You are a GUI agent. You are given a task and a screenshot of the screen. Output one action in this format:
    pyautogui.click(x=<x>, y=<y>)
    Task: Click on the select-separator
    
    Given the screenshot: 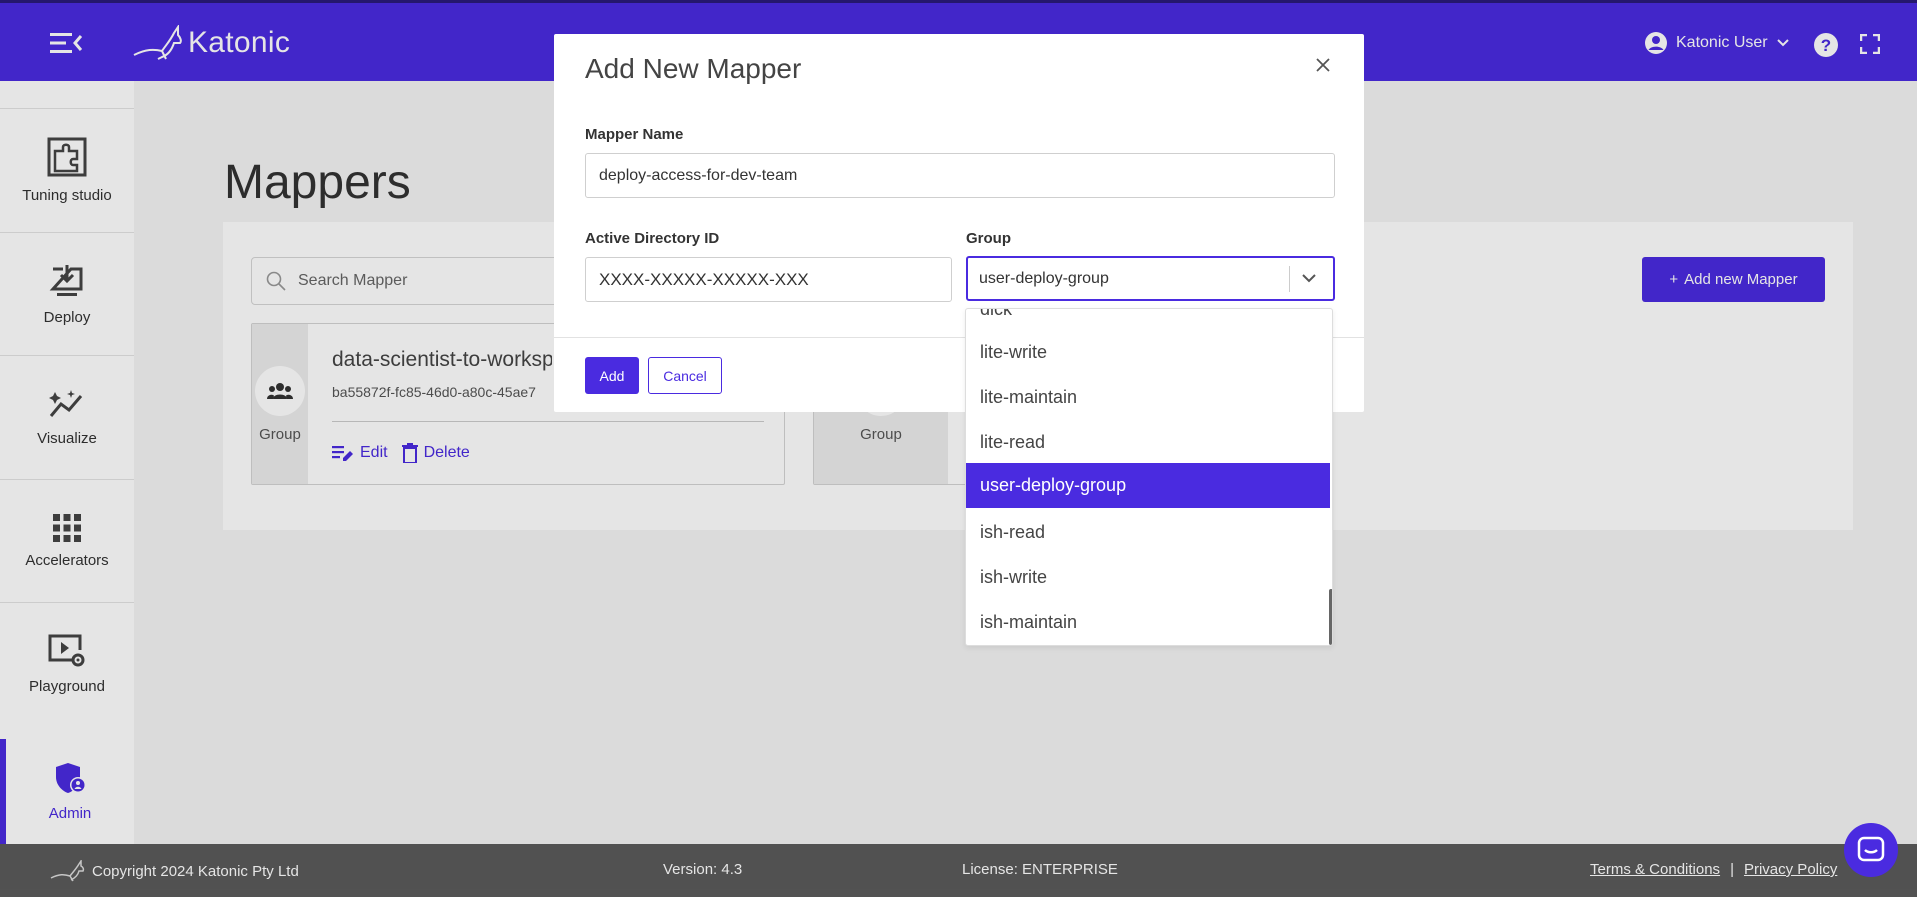 What is the action you would take?
    pyautogui.click(x=1289, y=279)
    